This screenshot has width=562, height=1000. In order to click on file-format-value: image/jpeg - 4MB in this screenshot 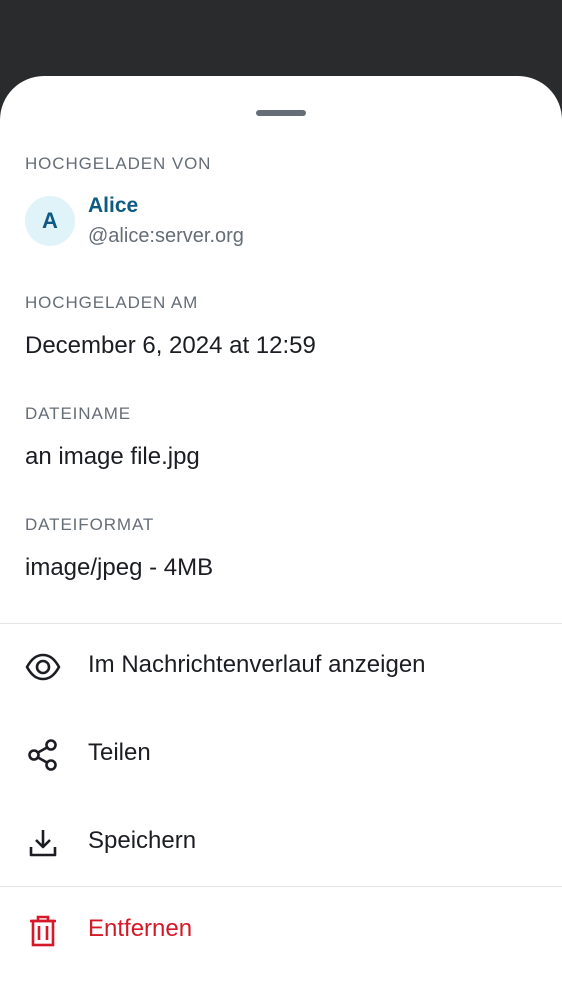, I will do `click(119, 567)`.